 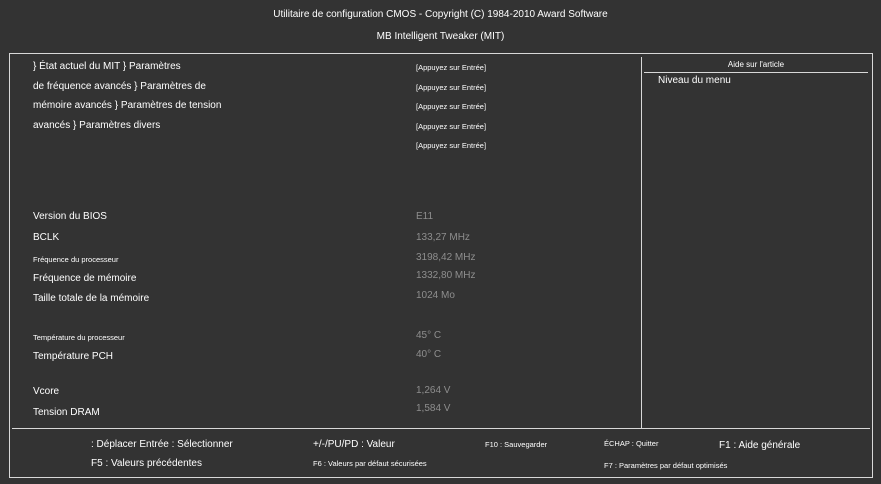 What do you see at coordinates (66, 412) in the screenshot?
I see `dram-voltage-label: Tension DRAM` at bounding box center [66, 412].